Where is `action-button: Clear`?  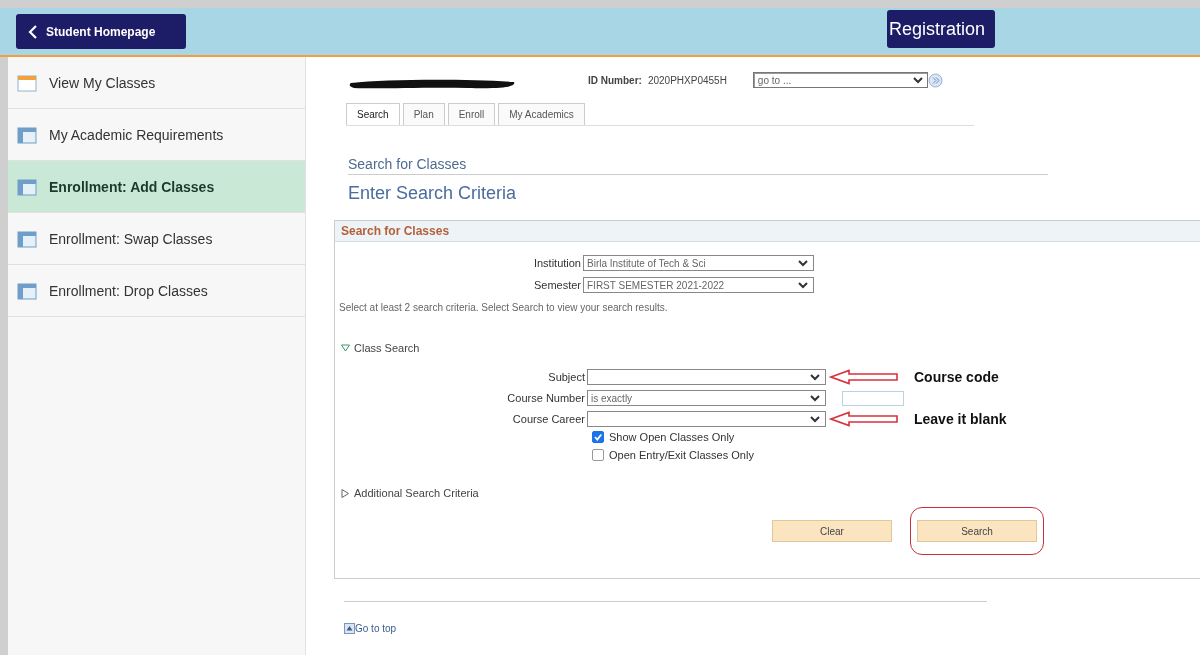
action-button: Clear is located at coordinates (832, 531).